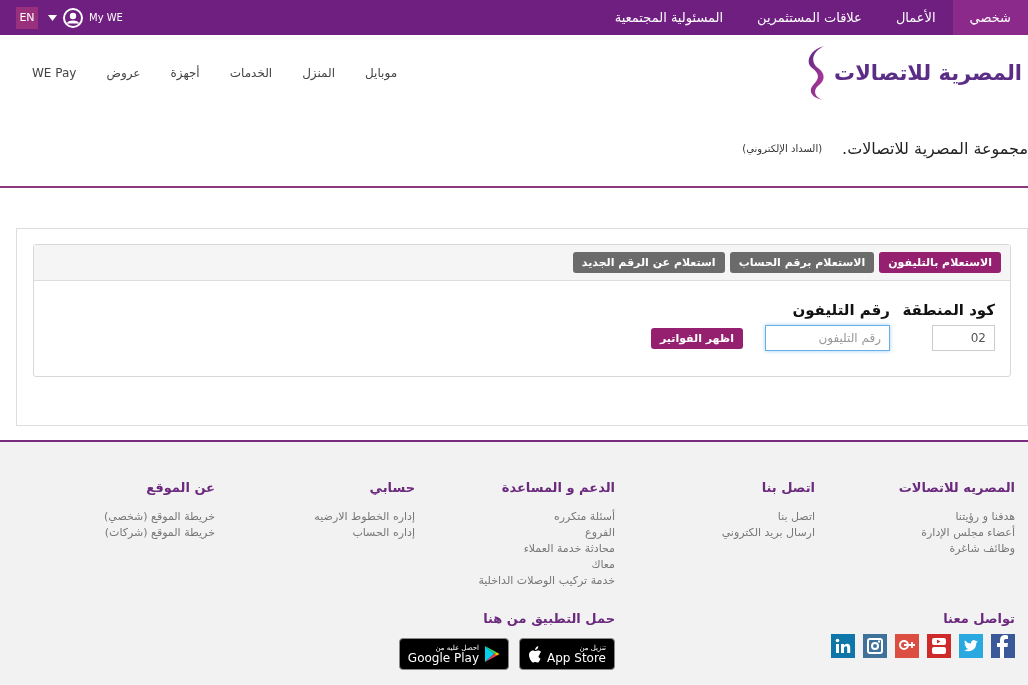  What do you see at coordinates (648, 262) in the screenshot?
I see `inquiry-tab: استعلام عن الرقم الجديد` at bounding box center [648, 262].